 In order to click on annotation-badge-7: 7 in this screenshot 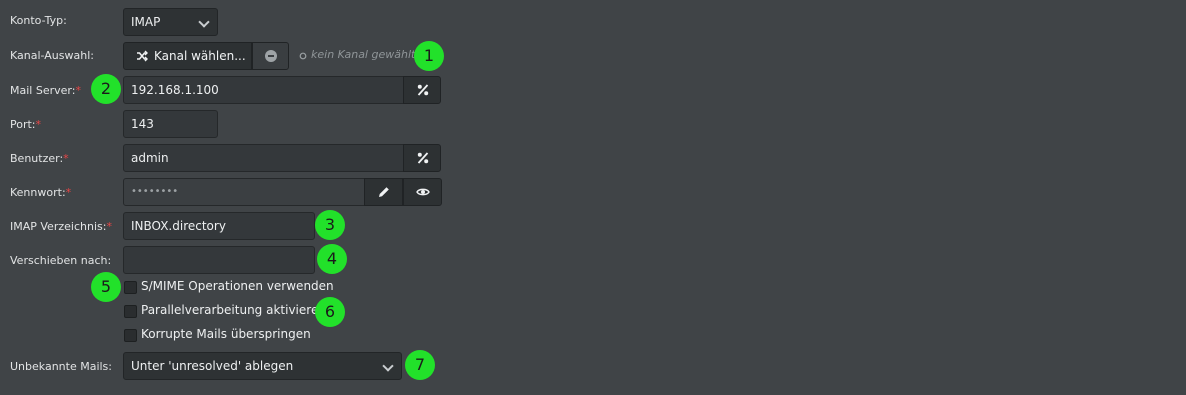, I will do `click(420, 365)`.